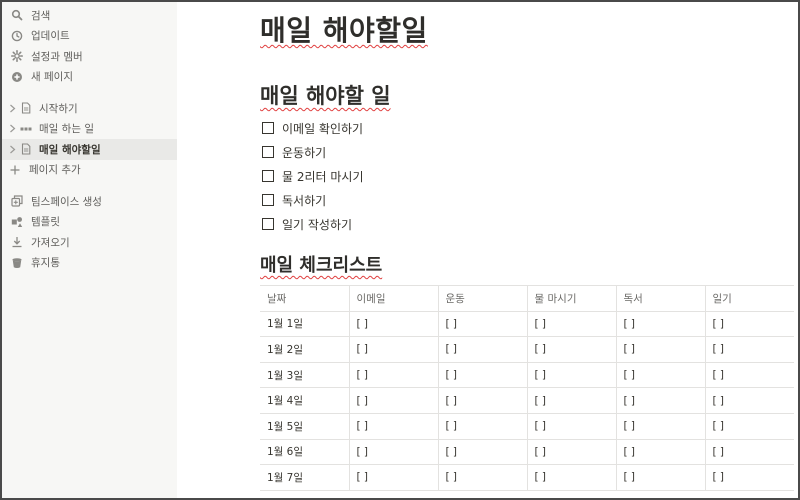 The height and width of the screenshot is (500, 800). Describe the element at coordinates (89, 222) in the screenshot. I see `sidebar-item-templates: 템플릿` at that location.